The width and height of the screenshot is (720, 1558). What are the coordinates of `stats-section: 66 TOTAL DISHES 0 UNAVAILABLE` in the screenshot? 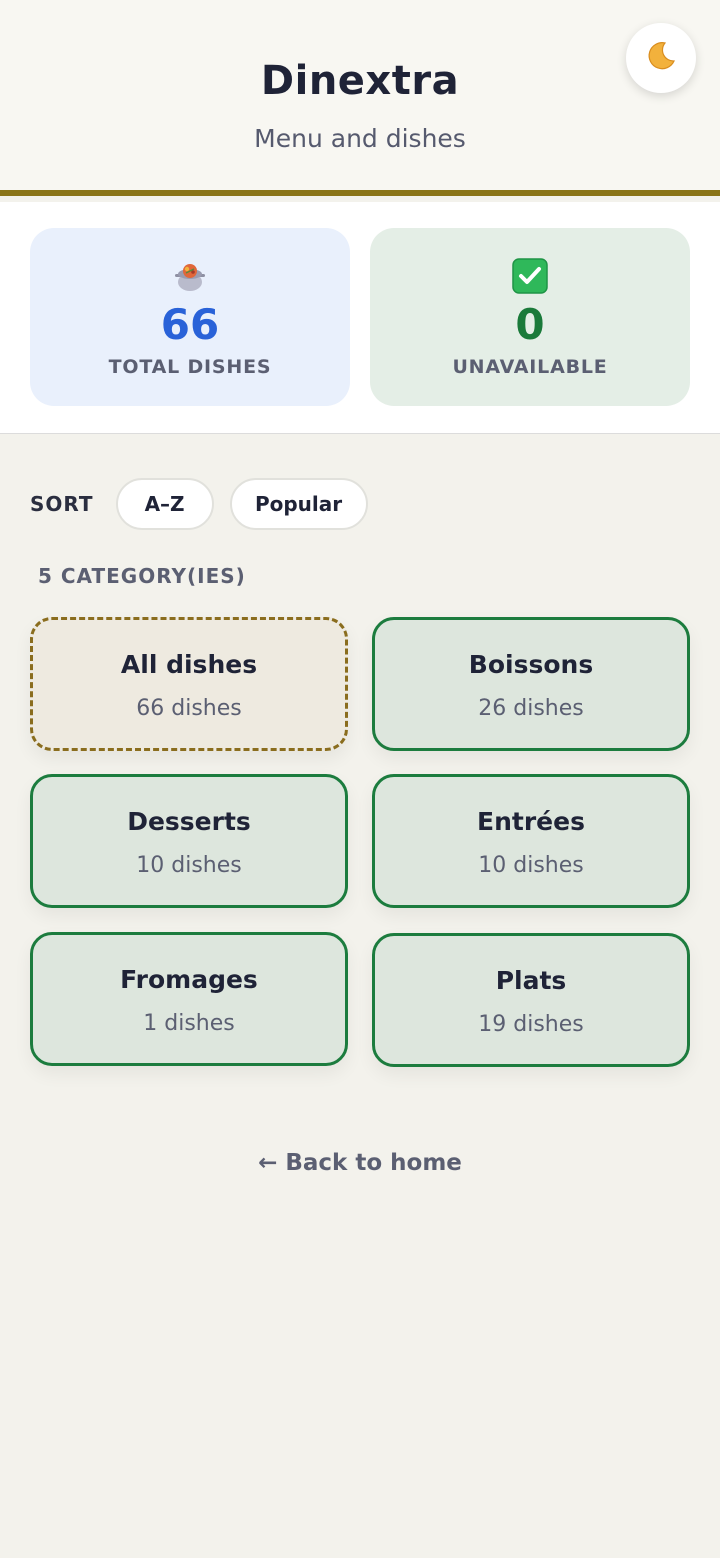 It's located at (360, 318).